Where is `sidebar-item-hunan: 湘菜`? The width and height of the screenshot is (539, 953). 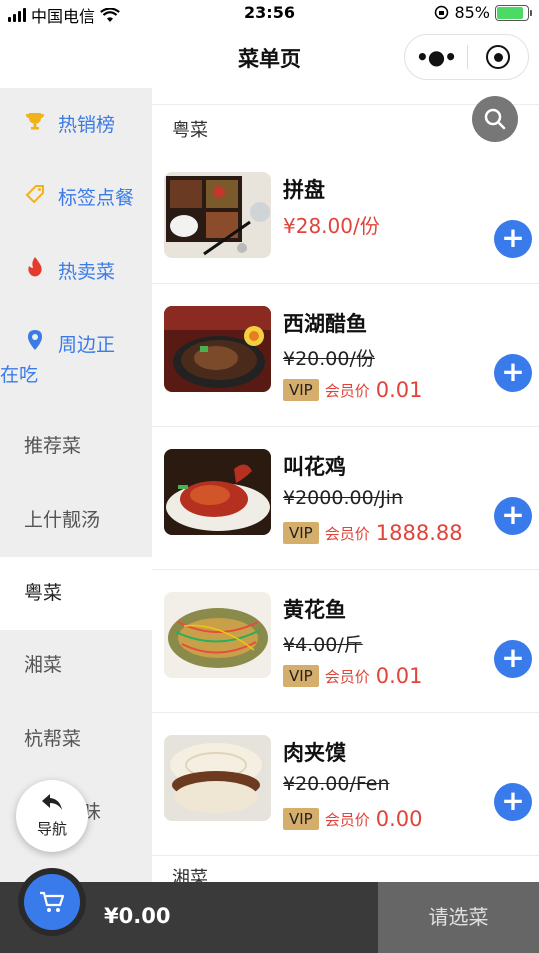 sidebar-item-hunan: 湘菜 is located at coordinates (76, 665).